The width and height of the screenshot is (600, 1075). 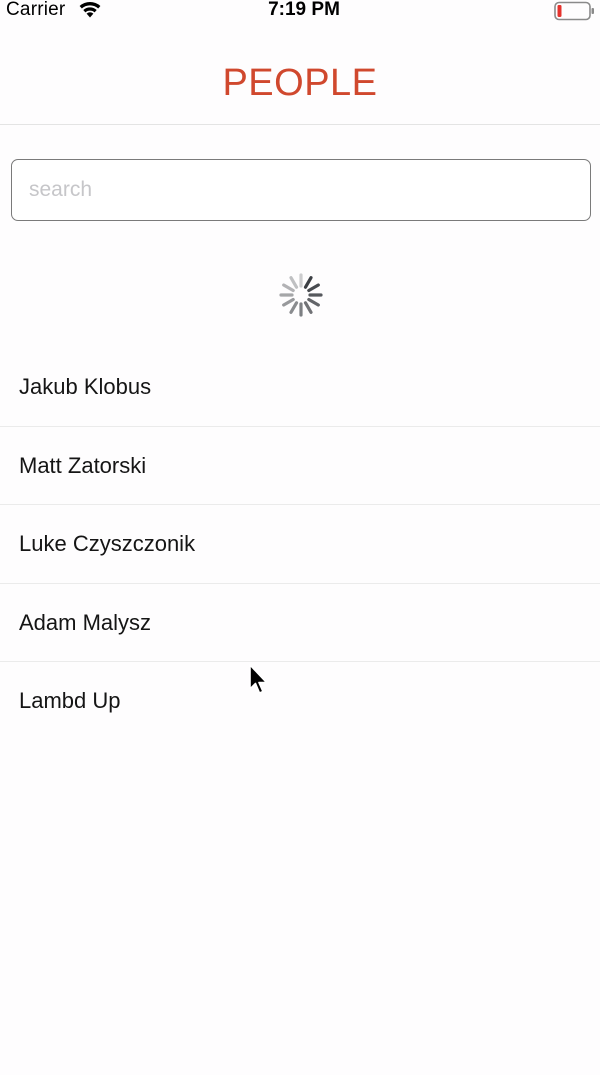 I want to click on list-item: Luke Czyszczonik, so click(x=300, y=544).